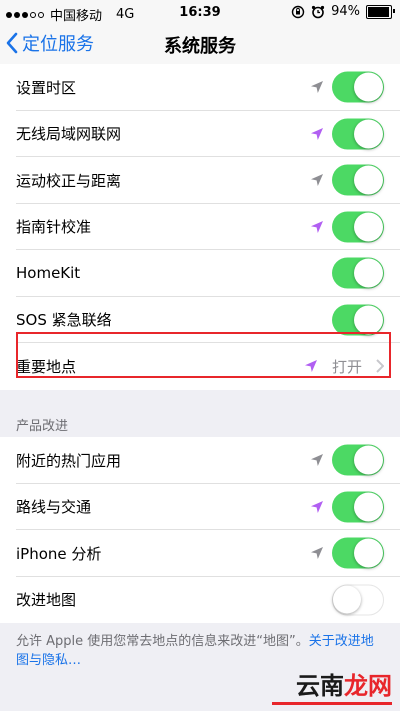 The image size is (400, 711). I want to click on row-label: SOS 紧急联络, so click(64, 320).